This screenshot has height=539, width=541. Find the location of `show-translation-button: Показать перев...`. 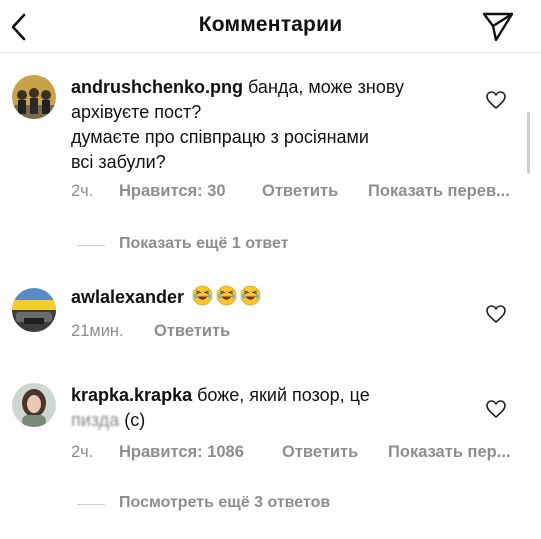

show-translation-button: Показать перев... is located at coordinates (439, 191).